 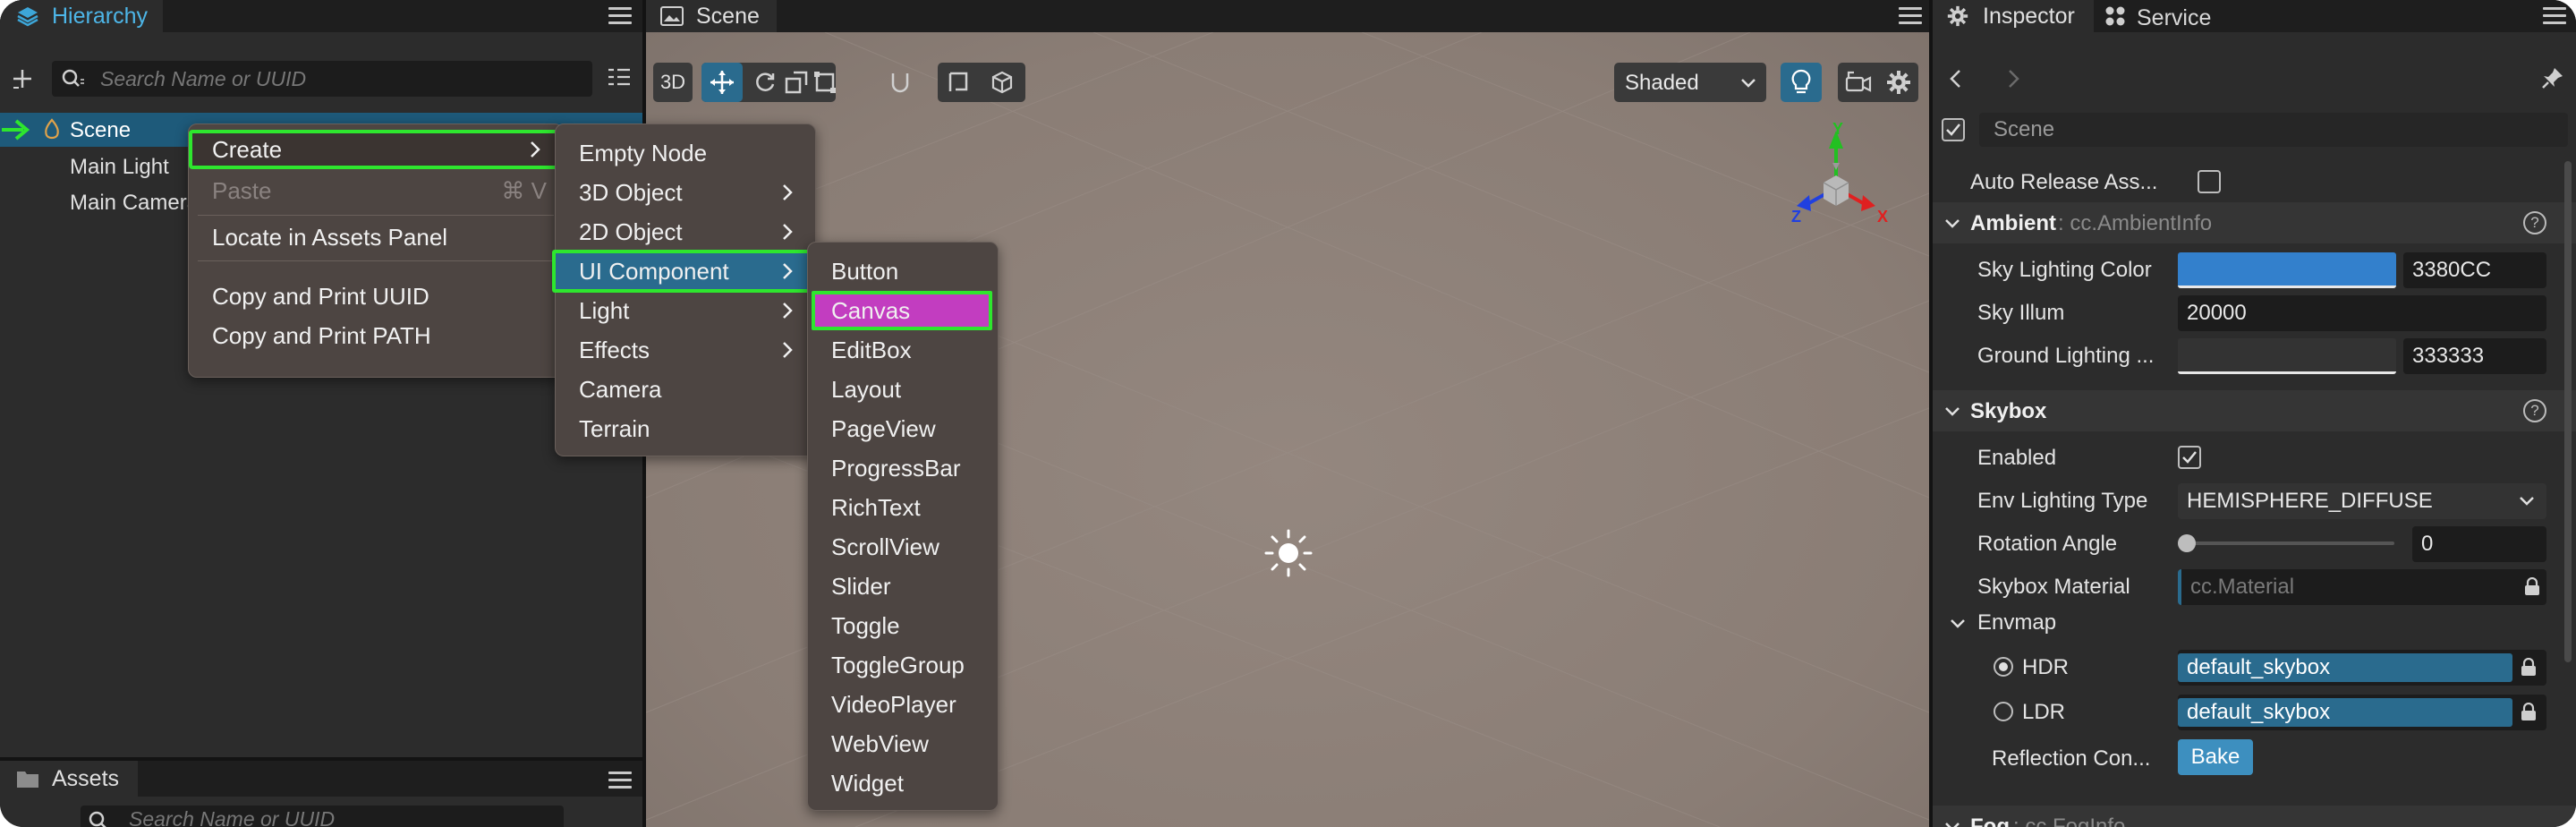 What do you see at coordinates (1958, 624) in the screenshot?
I see `chevron-down-icon` at bounding box center [1958, 624].